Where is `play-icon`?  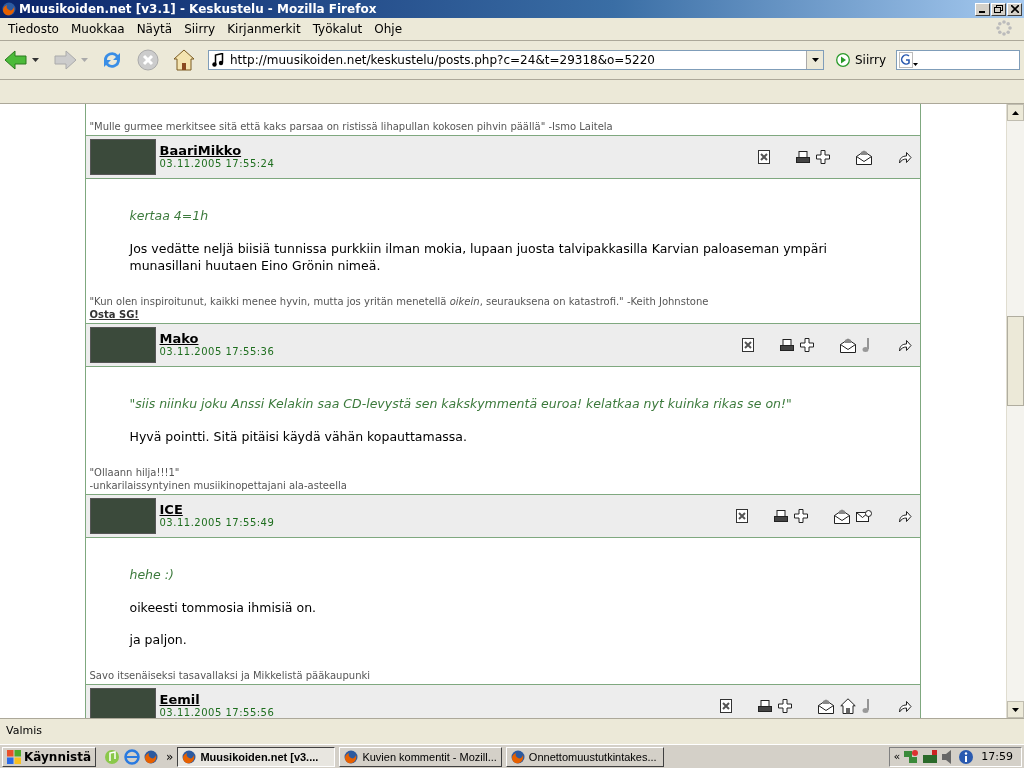 play-icon is located at coordinates (843, 60).